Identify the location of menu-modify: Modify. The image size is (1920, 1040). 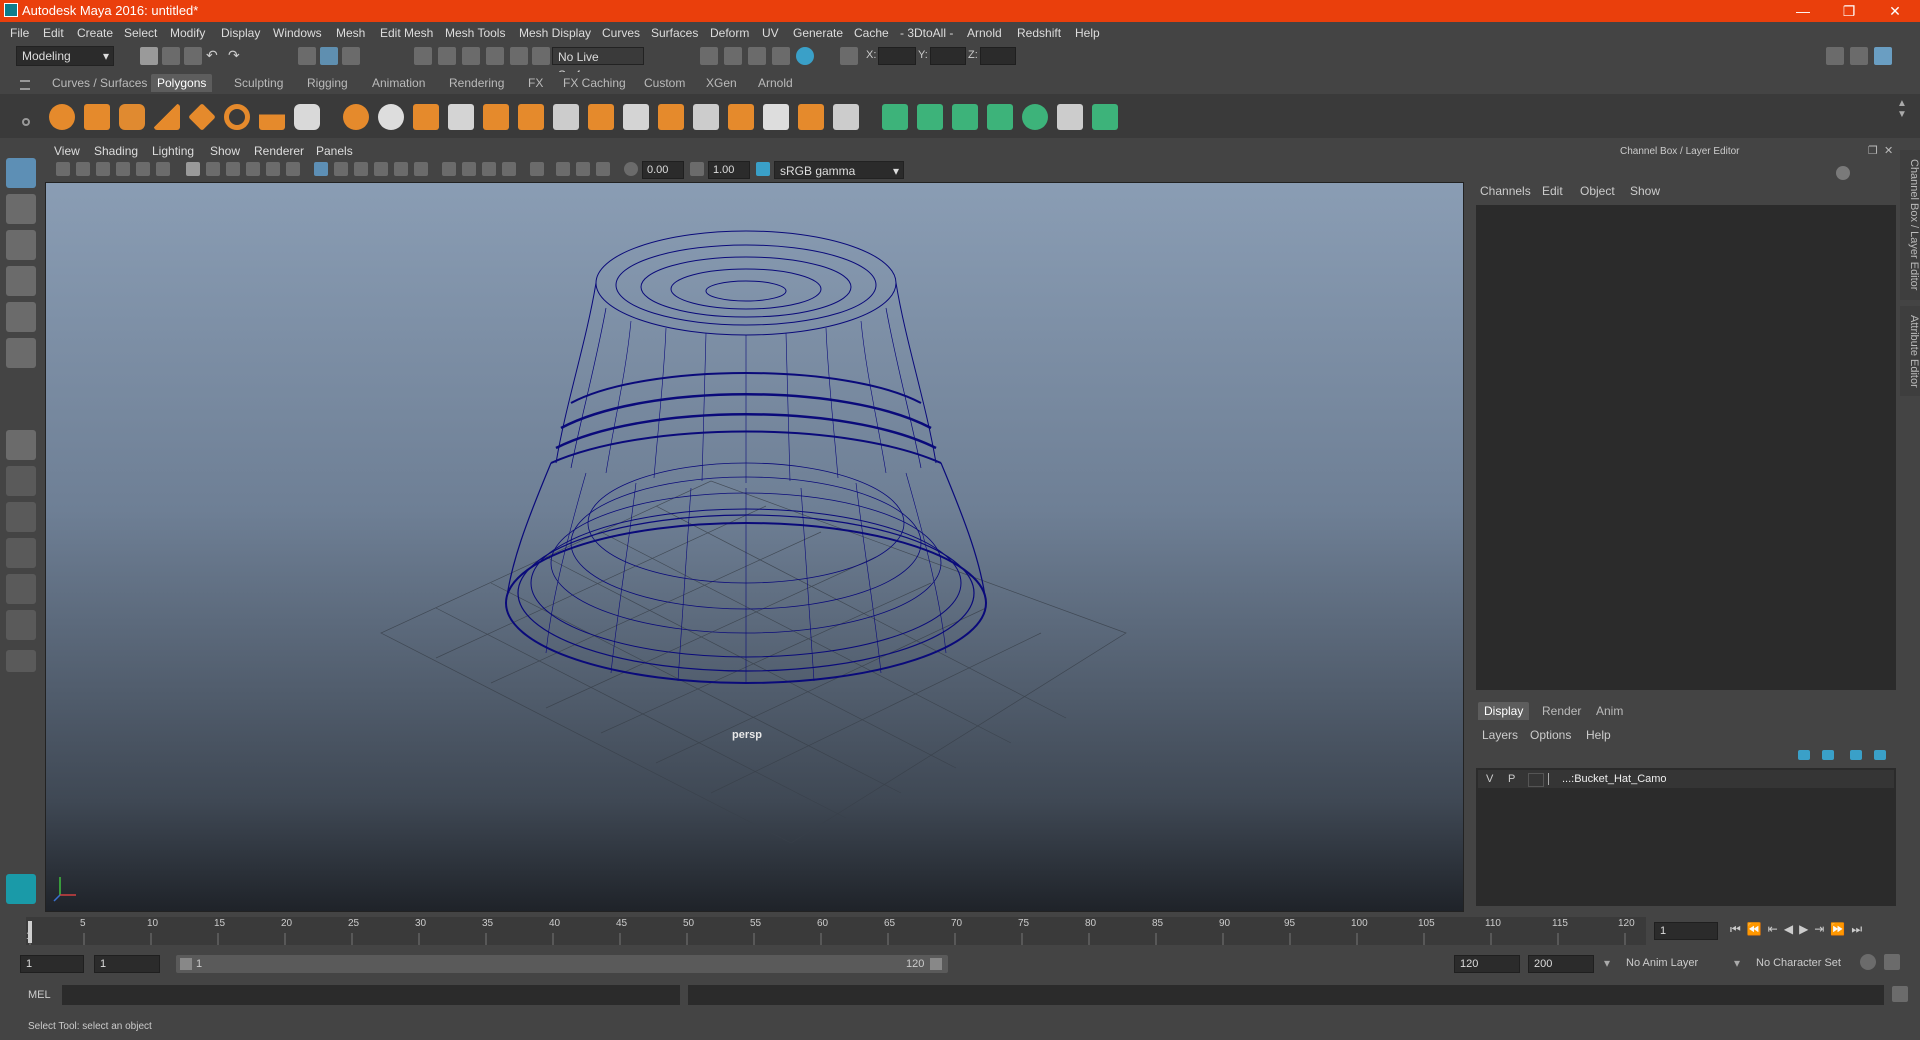
(187, 33).